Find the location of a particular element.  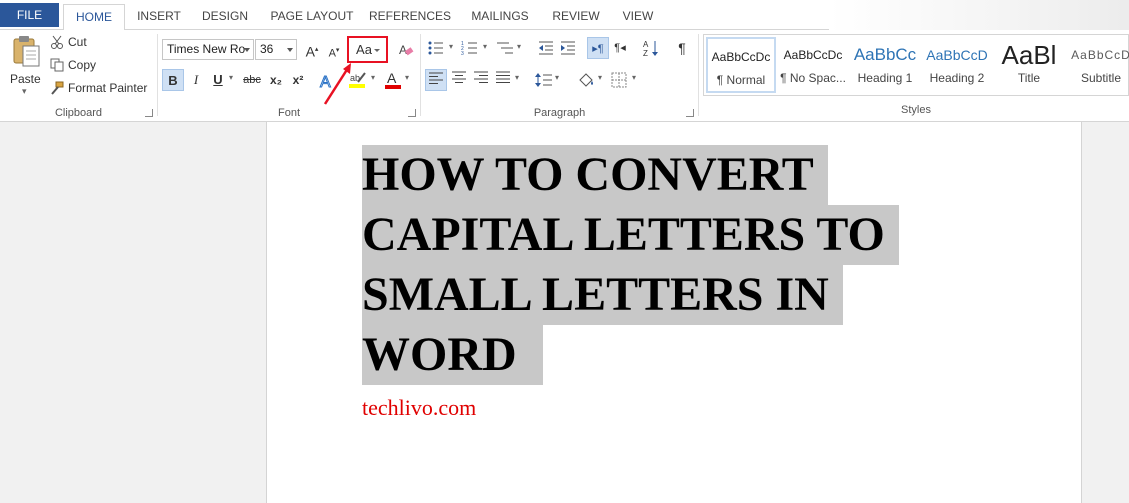

font-size-combo: 36 is located at coordinates (276, 49).